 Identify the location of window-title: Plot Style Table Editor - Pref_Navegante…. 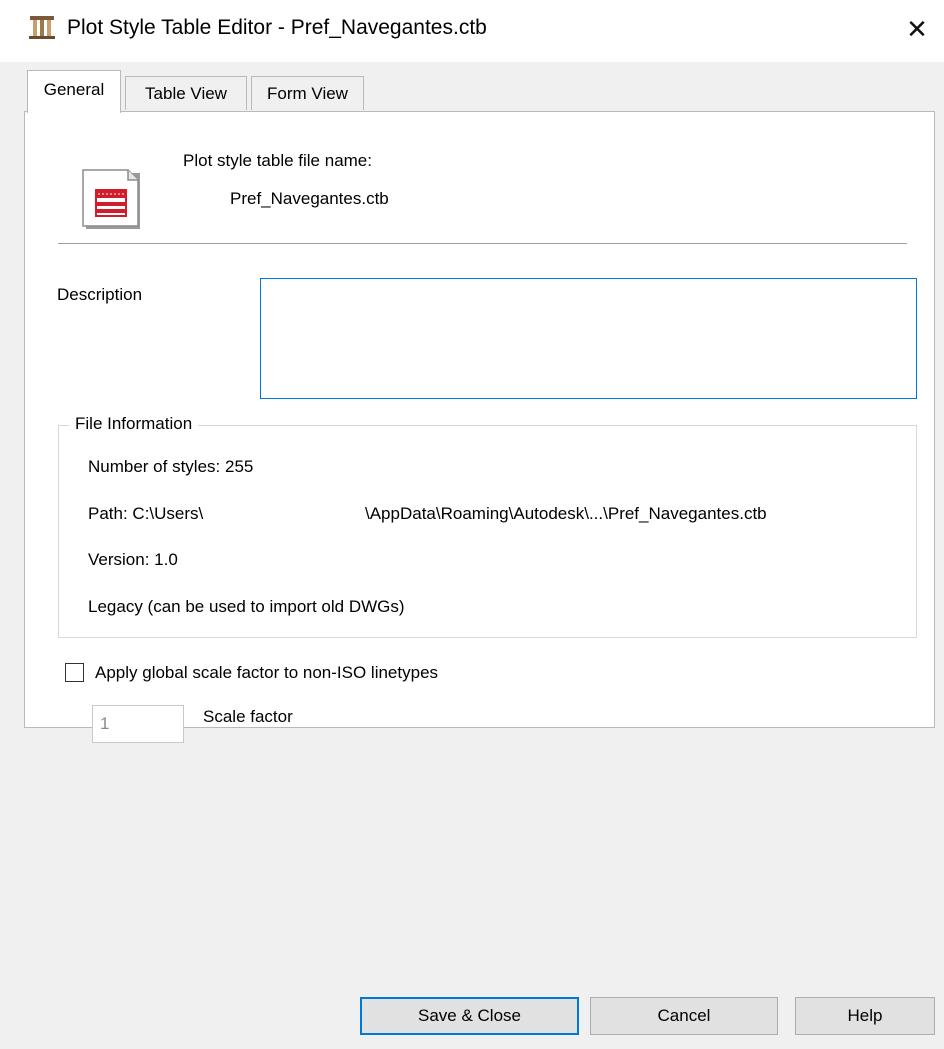
(277, 27).